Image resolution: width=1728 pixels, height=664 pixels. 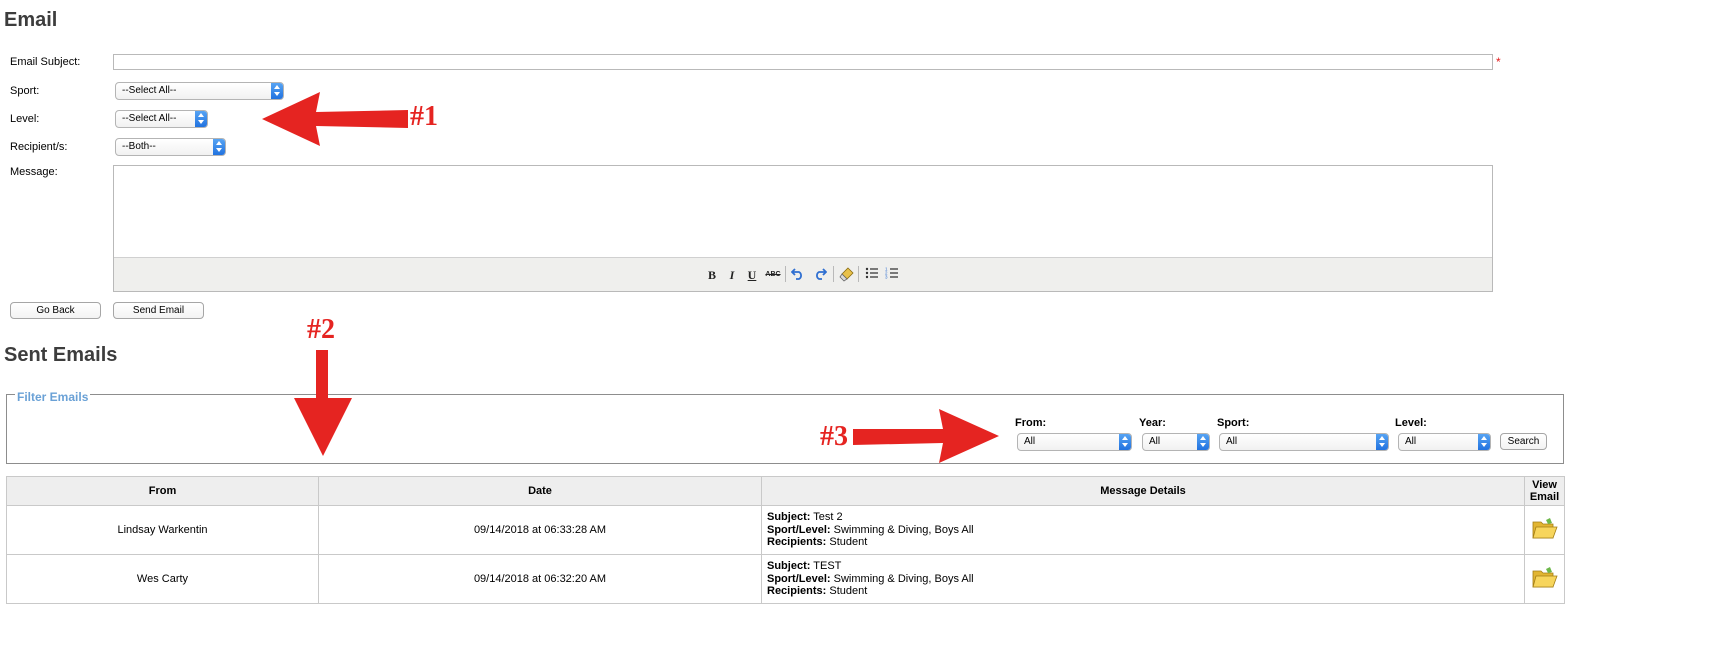 What do you see at coordinates (752, 275) in the screenshot?
I see `underline-icon: U` at bounding box center [752, 275].